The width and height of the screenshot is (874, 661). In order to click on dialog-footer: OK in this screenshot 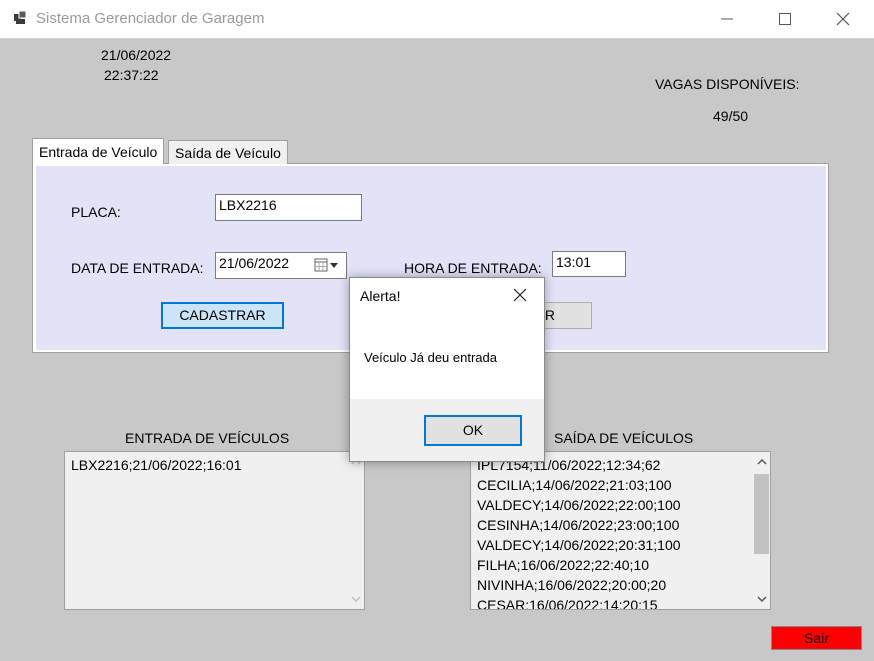, I will do `click(447, 430)`.